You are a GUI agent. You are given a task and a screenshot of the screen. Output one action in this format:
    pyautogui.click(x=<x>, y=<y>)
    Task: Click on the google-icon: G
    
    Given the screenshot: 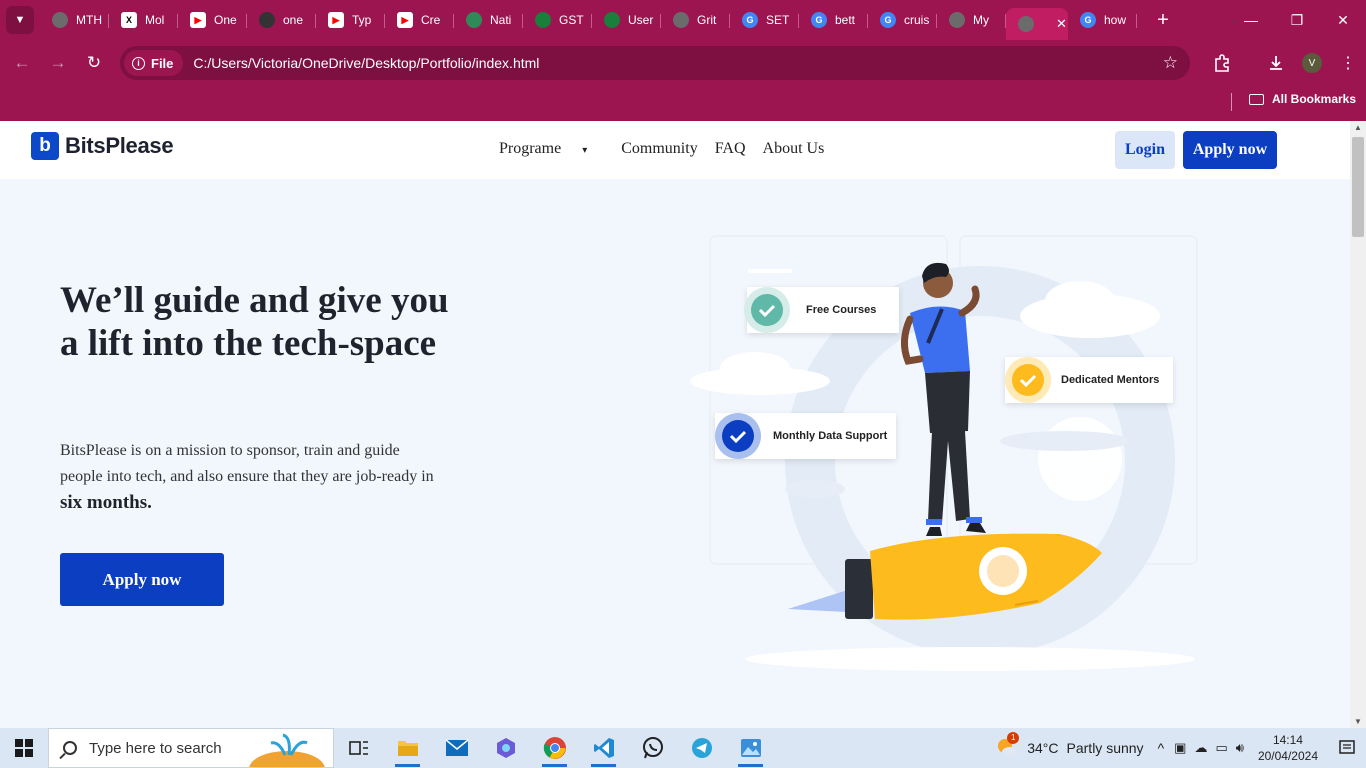 What is the action you would take?
    pyautogui.click(x=1088, y=20)
    